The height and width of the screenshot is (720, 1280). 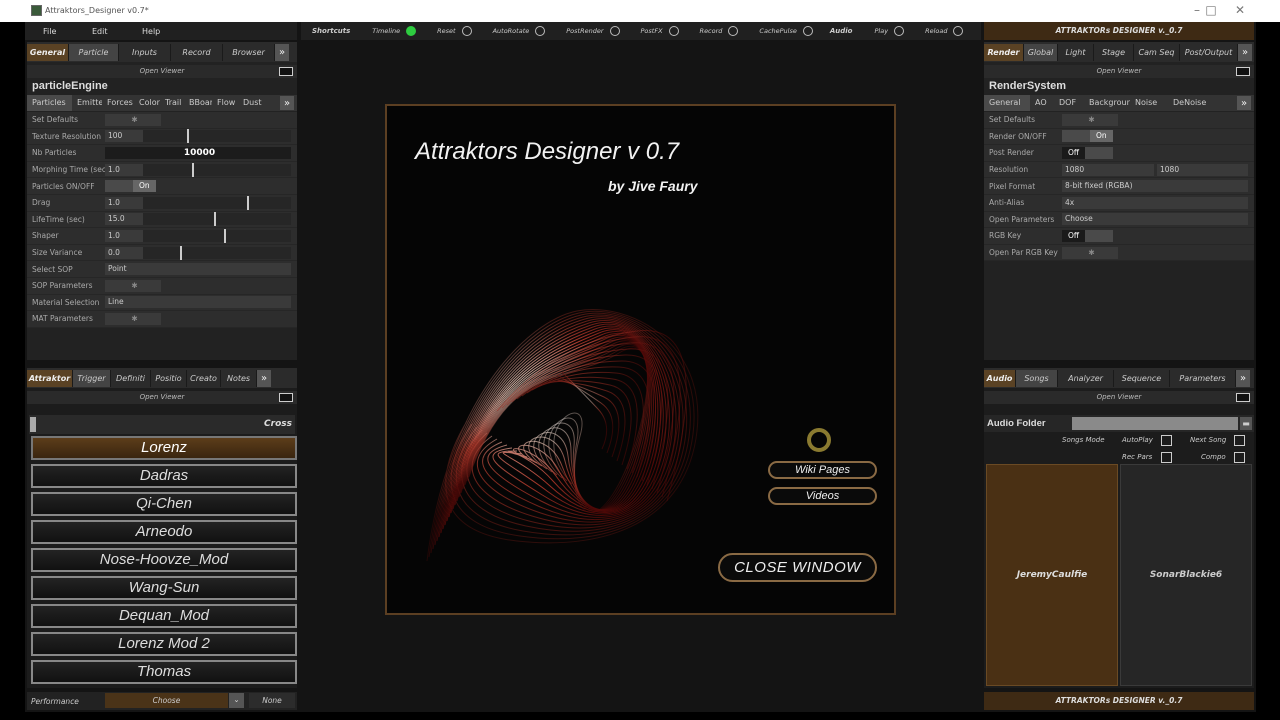 I want to click on tab-sequence: Sequence, so click(x=1142, y=378).